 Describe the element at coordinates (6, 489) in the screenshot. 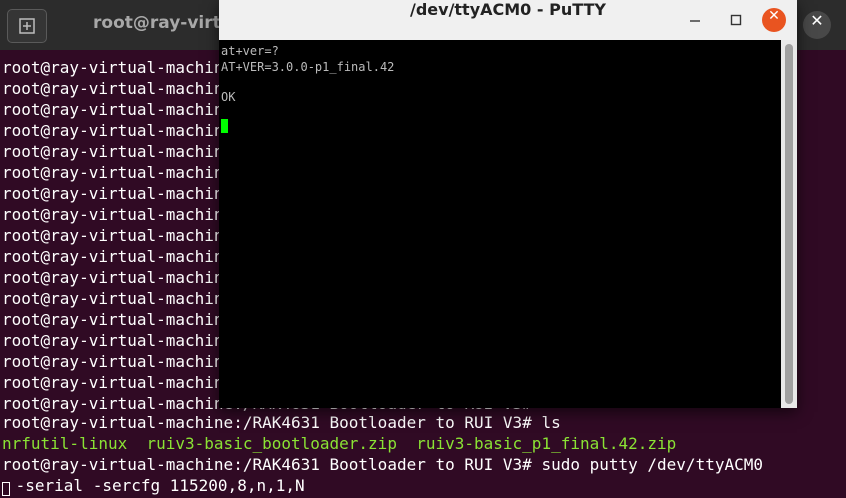

I see `terminal-cursor` at that location.